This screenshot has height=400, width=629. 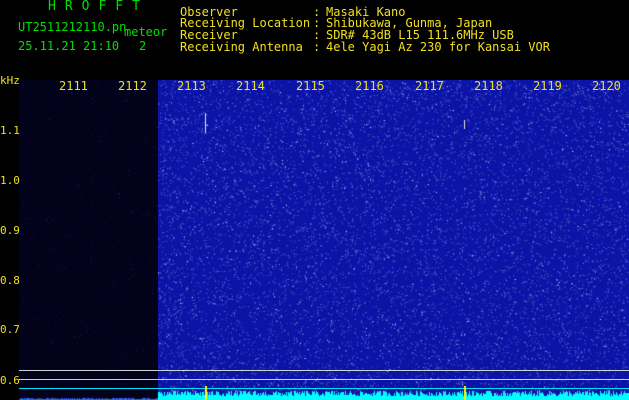 What do you see at coordinates (10, 380) in the screenshot?
I see `y-tick: 0.6` at bounding box center [10, 380].